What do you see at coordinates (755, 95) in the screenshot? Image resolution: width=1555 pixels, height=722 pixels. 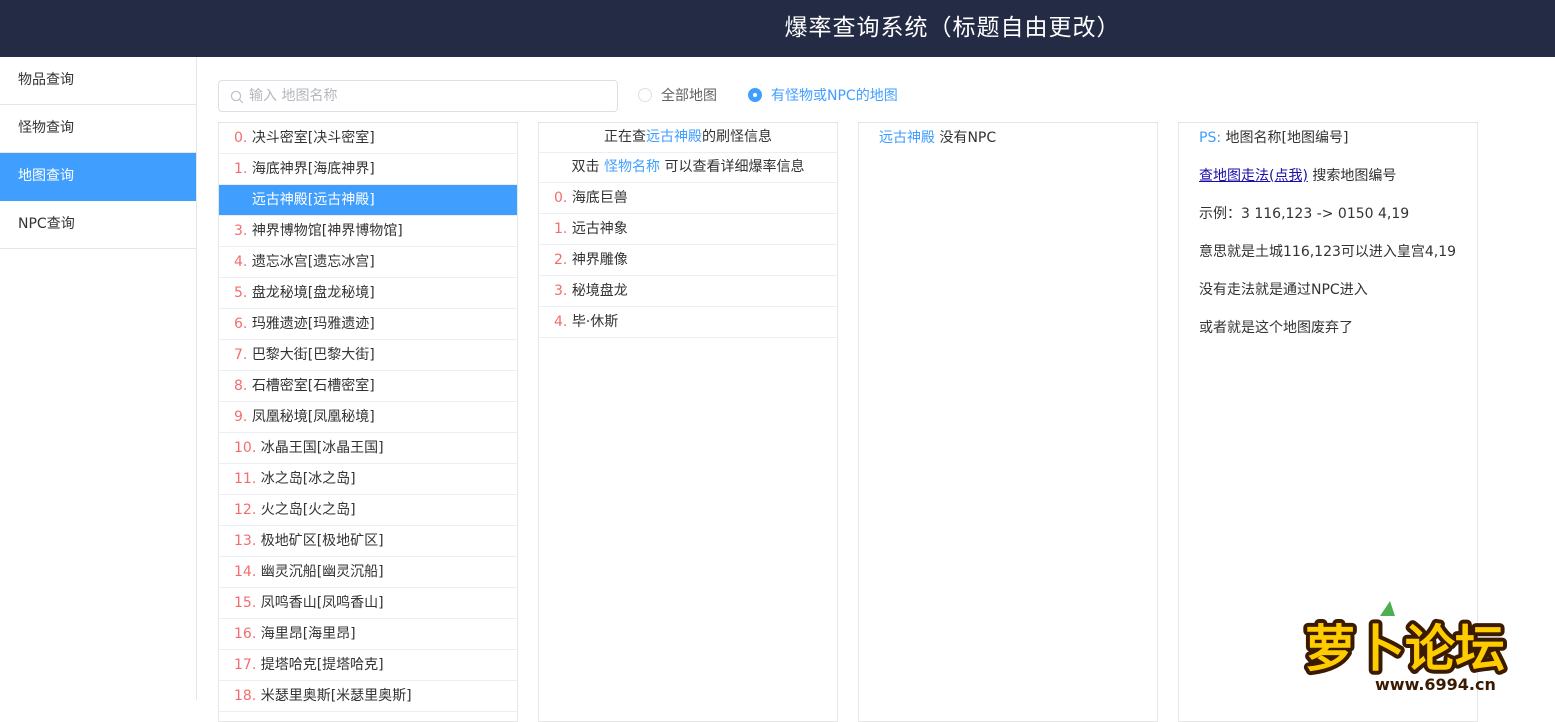 I see `radio-with-monsters-circle` at bounding box center [755, 95].